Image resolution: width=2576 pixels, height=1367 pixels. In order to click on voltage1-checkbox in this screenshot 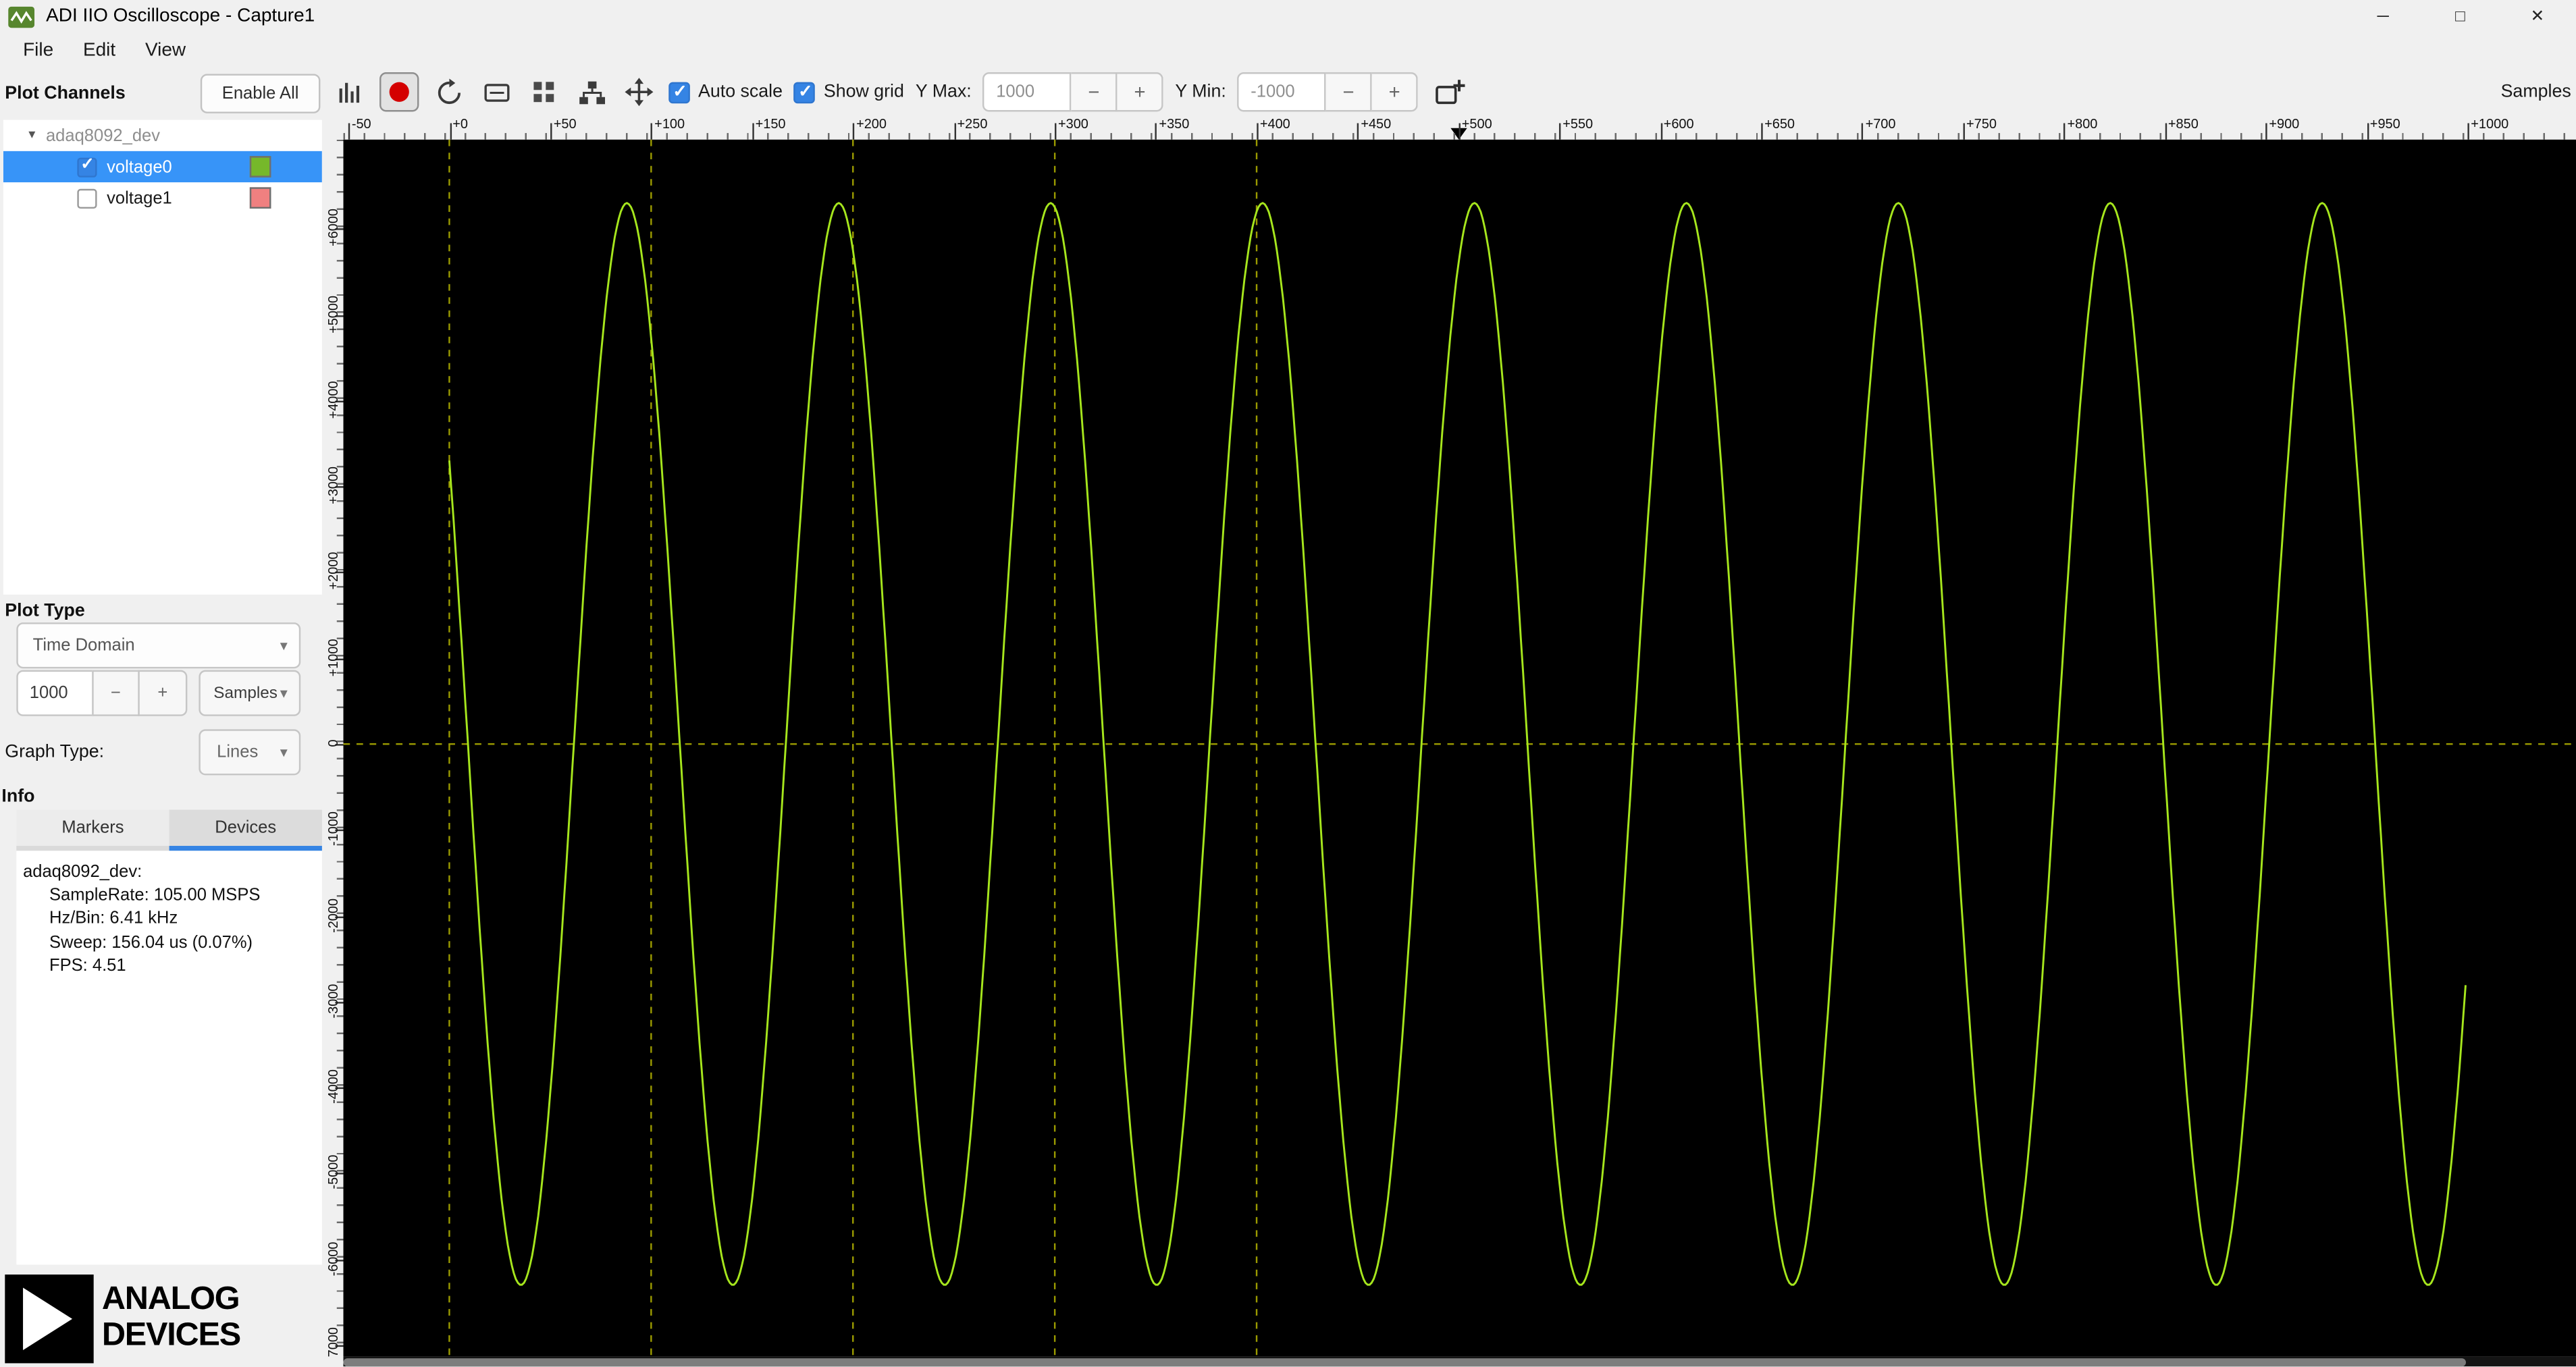, I will do `click(87, 198)`.